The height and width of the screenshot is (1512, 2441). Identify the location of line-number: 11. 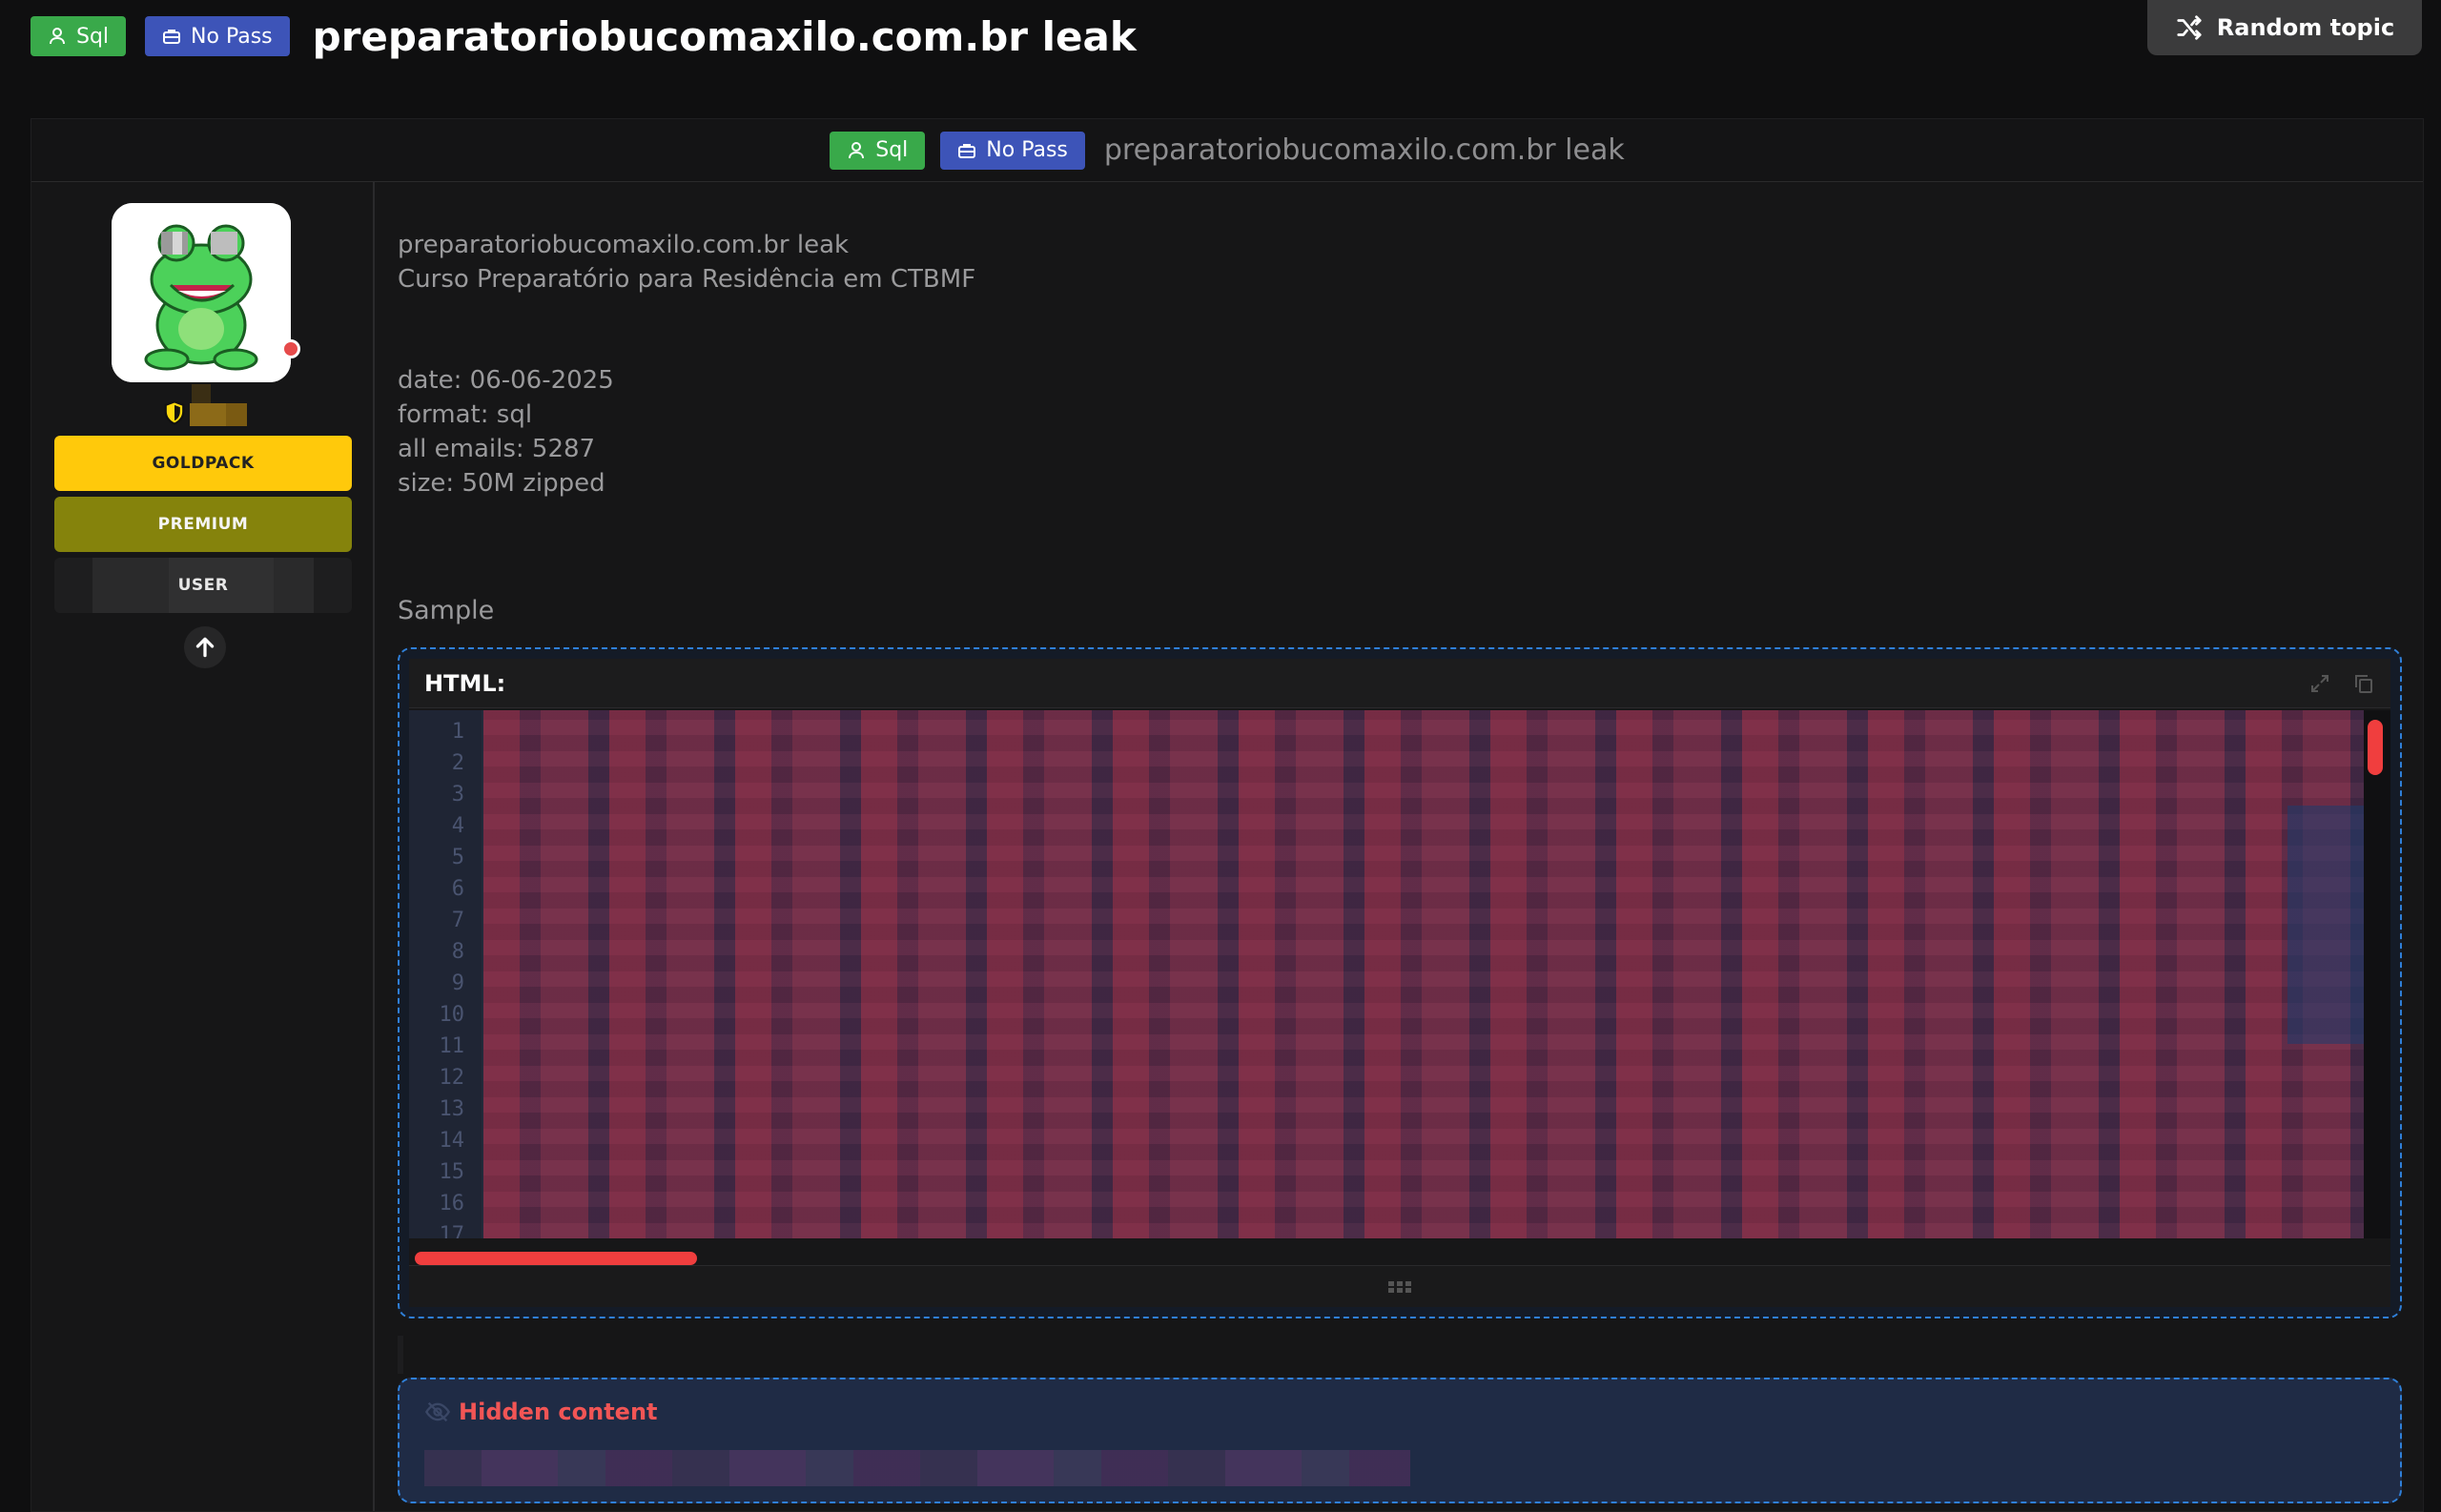
(452, 1046).